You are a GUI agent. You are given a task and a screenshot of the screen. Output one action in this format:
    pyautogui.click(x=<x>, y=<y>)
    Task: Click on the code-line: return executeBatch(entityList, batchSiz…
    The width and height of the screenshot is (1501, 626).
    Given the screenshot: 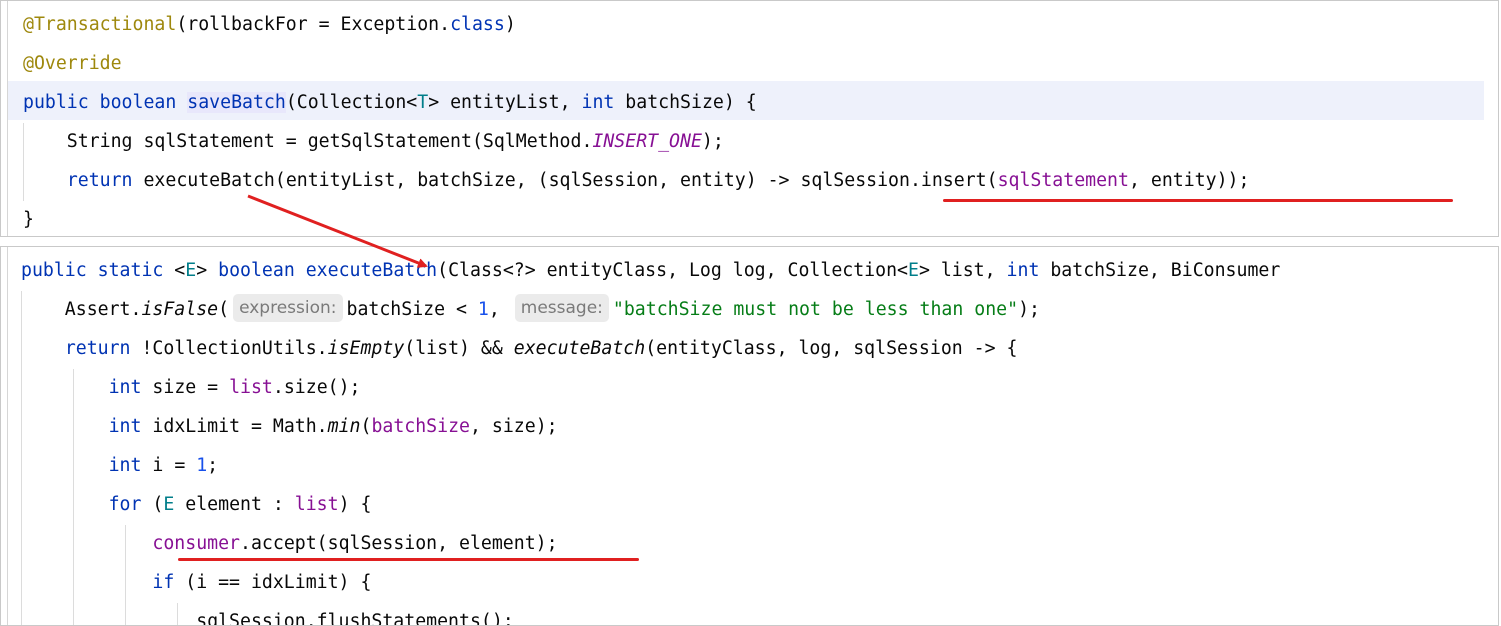 What is the action you would take?
    pyautogui.click(x=636, y=180)
    